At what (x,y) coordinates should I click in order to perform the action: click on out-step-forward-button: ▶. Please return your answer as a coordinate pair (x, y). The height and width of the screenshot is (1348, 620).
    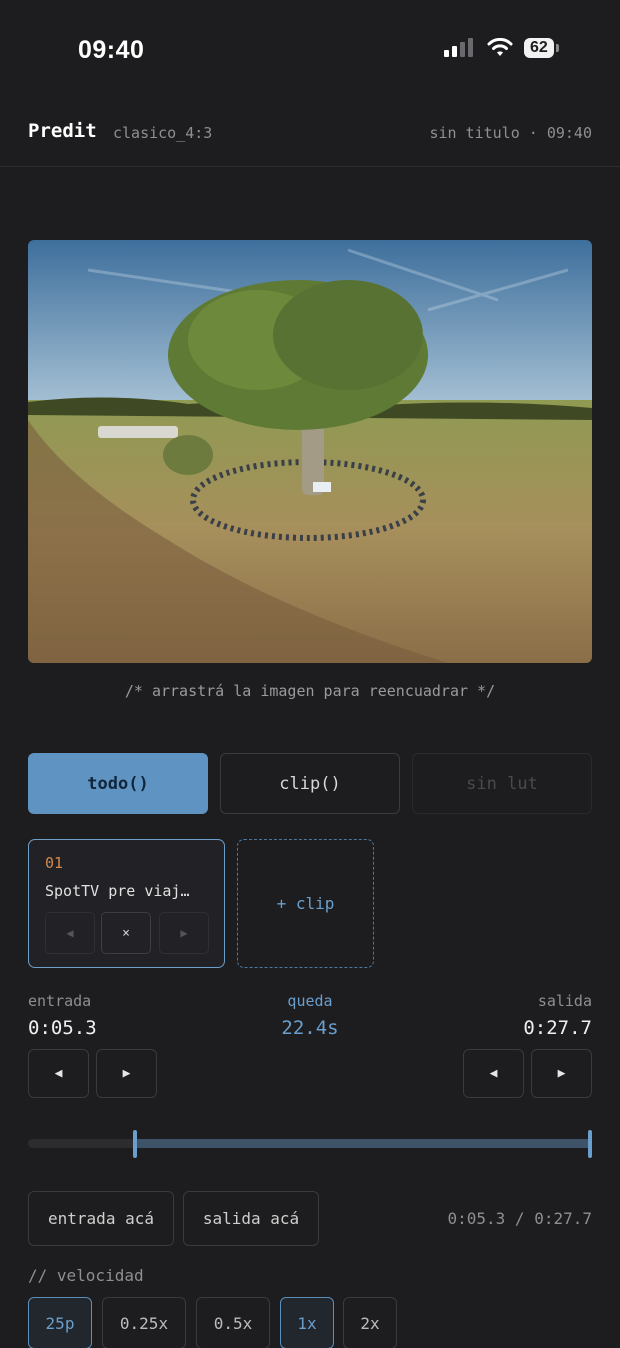
    Looking at the image, I should click on (561, 1073).